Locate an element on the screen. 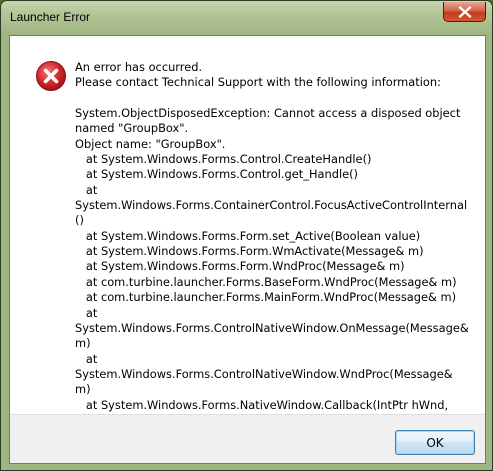 This screenshot has width=493, height=471. message-line: Object name: "GroupBox". is located at coordinates (150, 143).